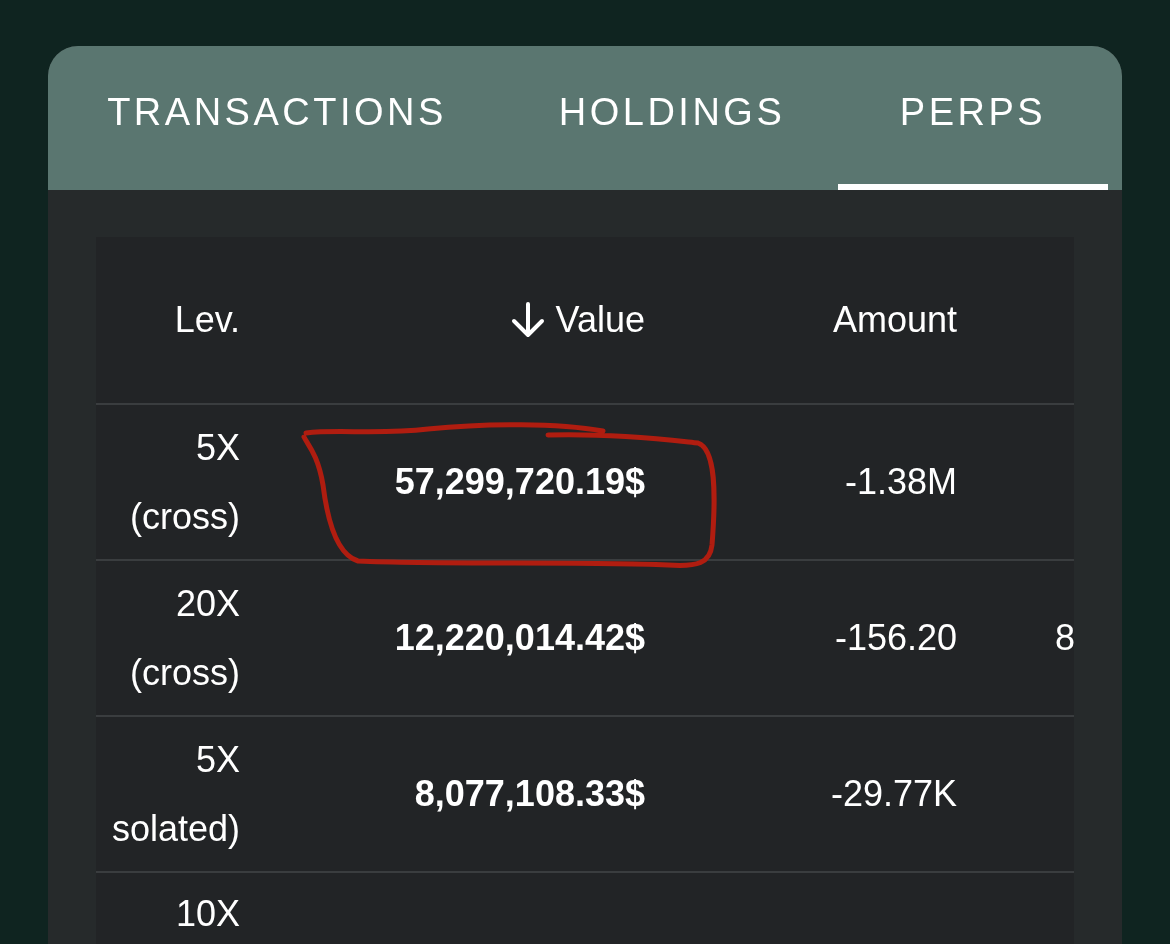 The height and width of the screenshot is (944, 1170). I want to click on table-cell: 12,220,014.42$, so click(519, 638).